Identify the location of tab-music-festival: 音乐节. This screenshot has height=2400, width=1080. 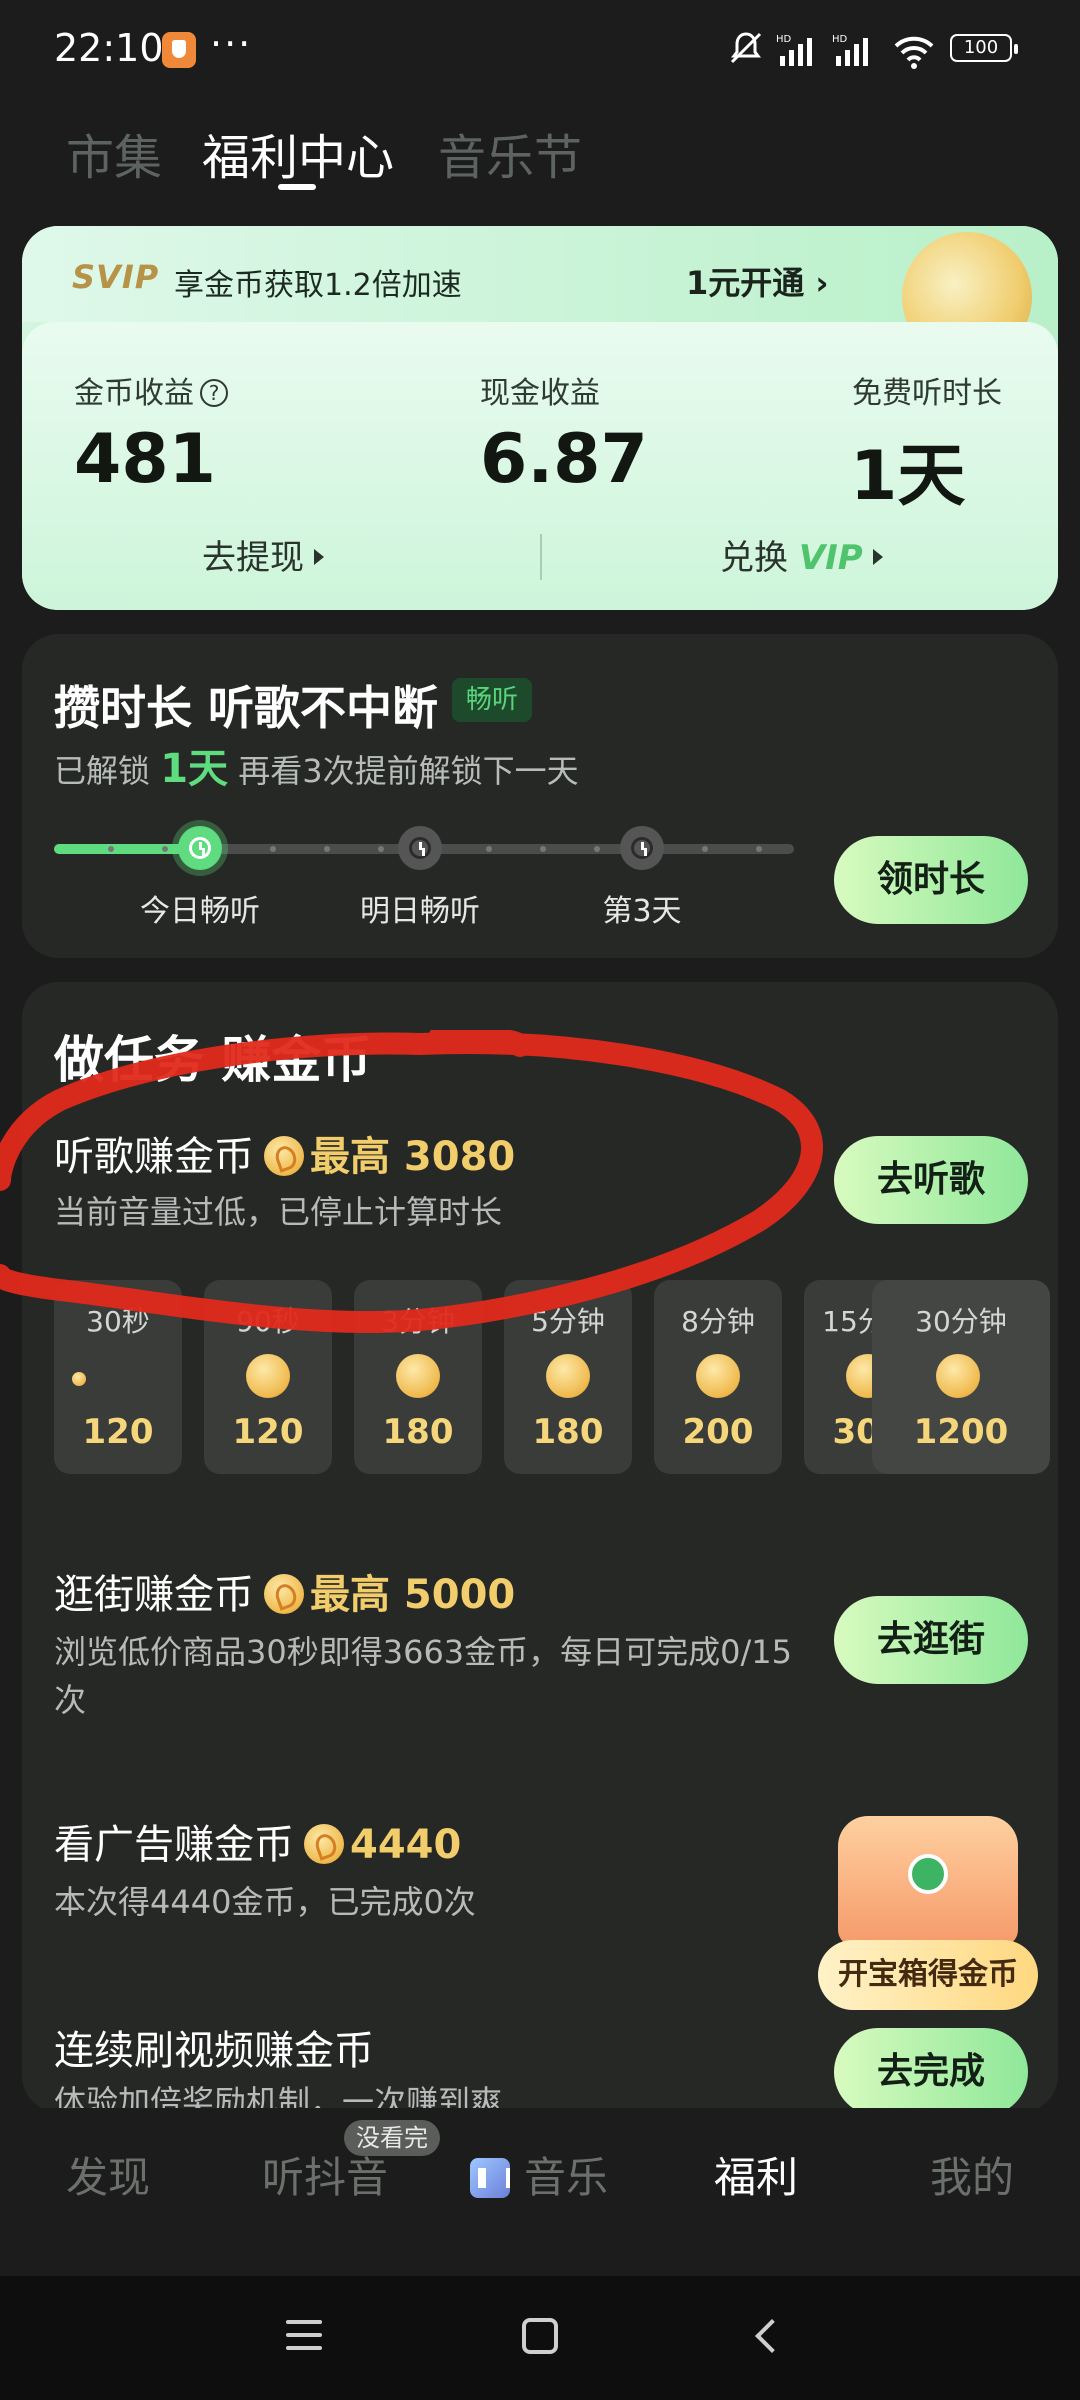
(510, 153).